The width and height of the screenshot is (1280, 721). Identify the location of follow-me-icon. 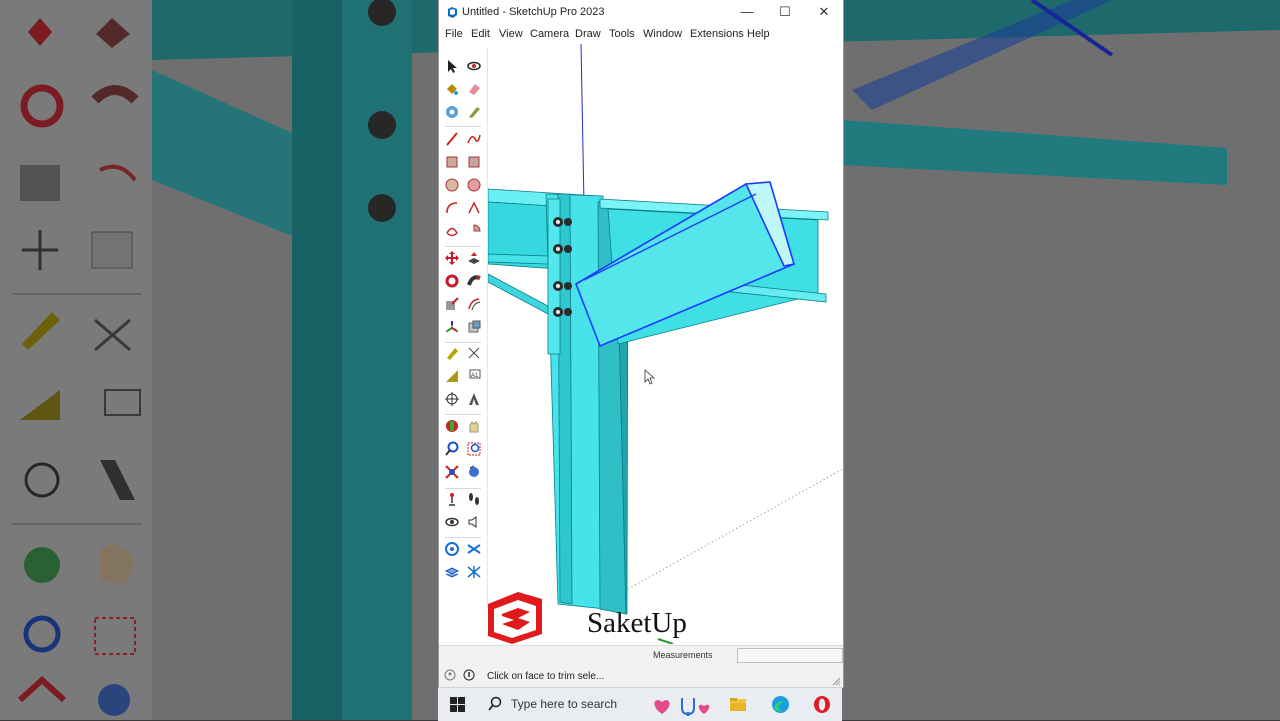
(474, 281).